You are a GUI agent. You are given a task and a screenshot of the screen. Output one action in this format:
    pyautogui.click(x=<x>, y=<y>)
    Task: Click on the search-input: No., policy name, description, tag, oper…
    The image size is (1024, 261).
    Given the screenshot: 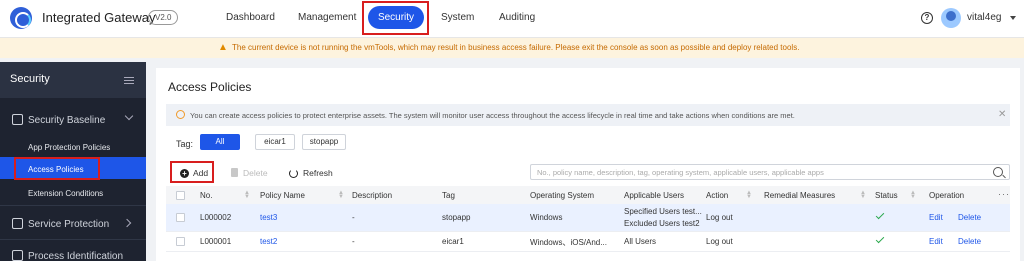 What is the action you would take?
    pyautogui.click(x=770, y=172)
    